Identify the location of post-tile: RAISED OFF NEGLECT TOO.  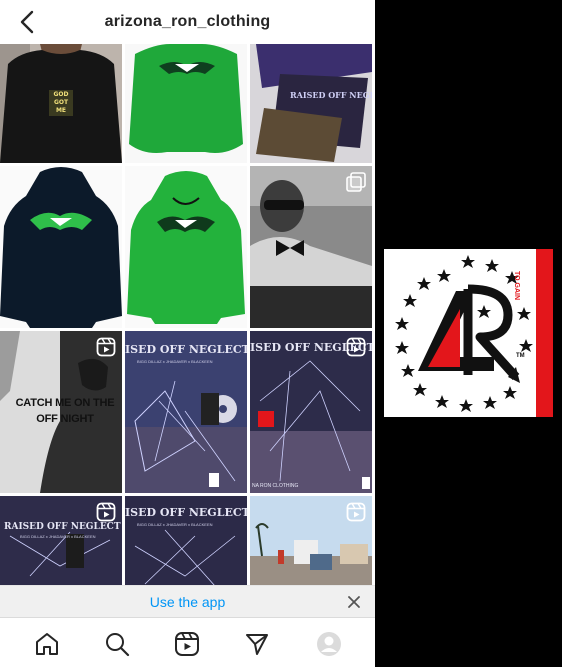
(311, 103).